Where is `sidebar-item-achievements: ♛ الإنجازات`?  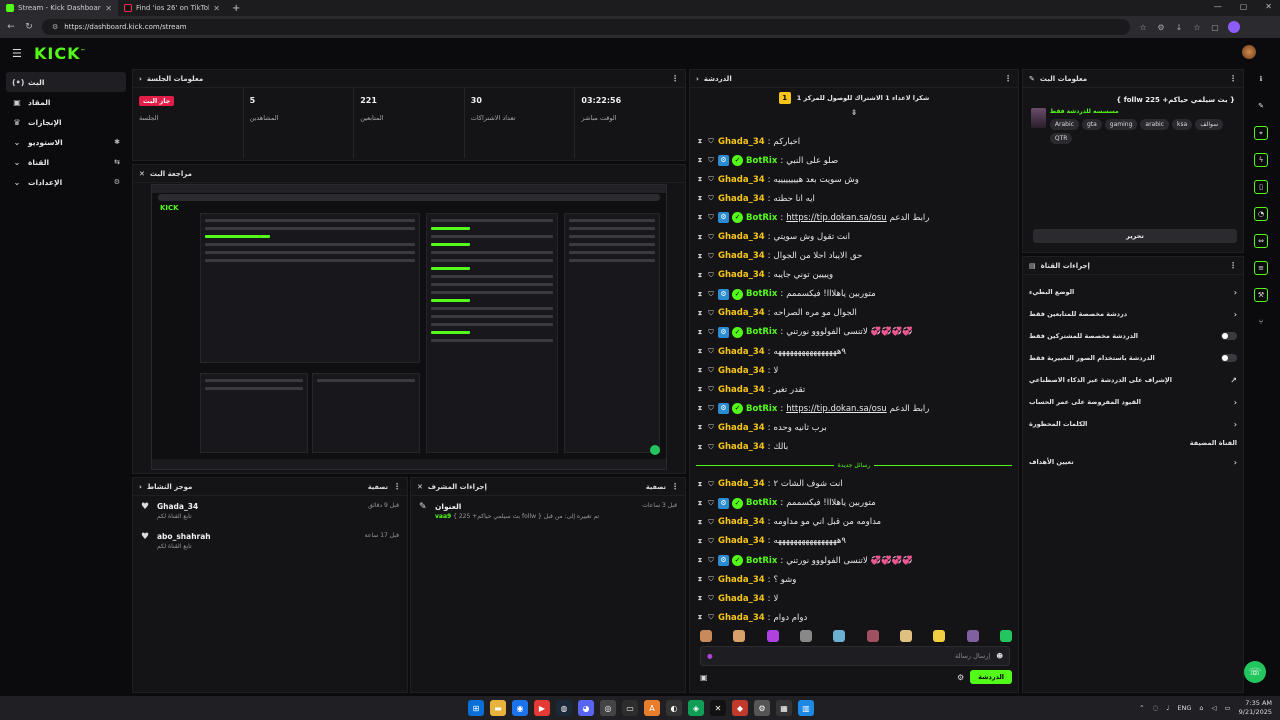 sidebar-item-achievements: ♛ الإنجازات is located at coordinates (66, 122).